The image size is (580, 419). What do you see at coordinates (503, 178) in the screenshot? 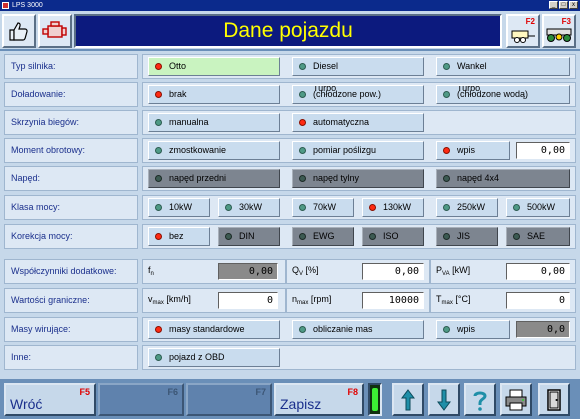
I see `drive-4x4-button: napęd 4x4` at bounding box center [503, 178].